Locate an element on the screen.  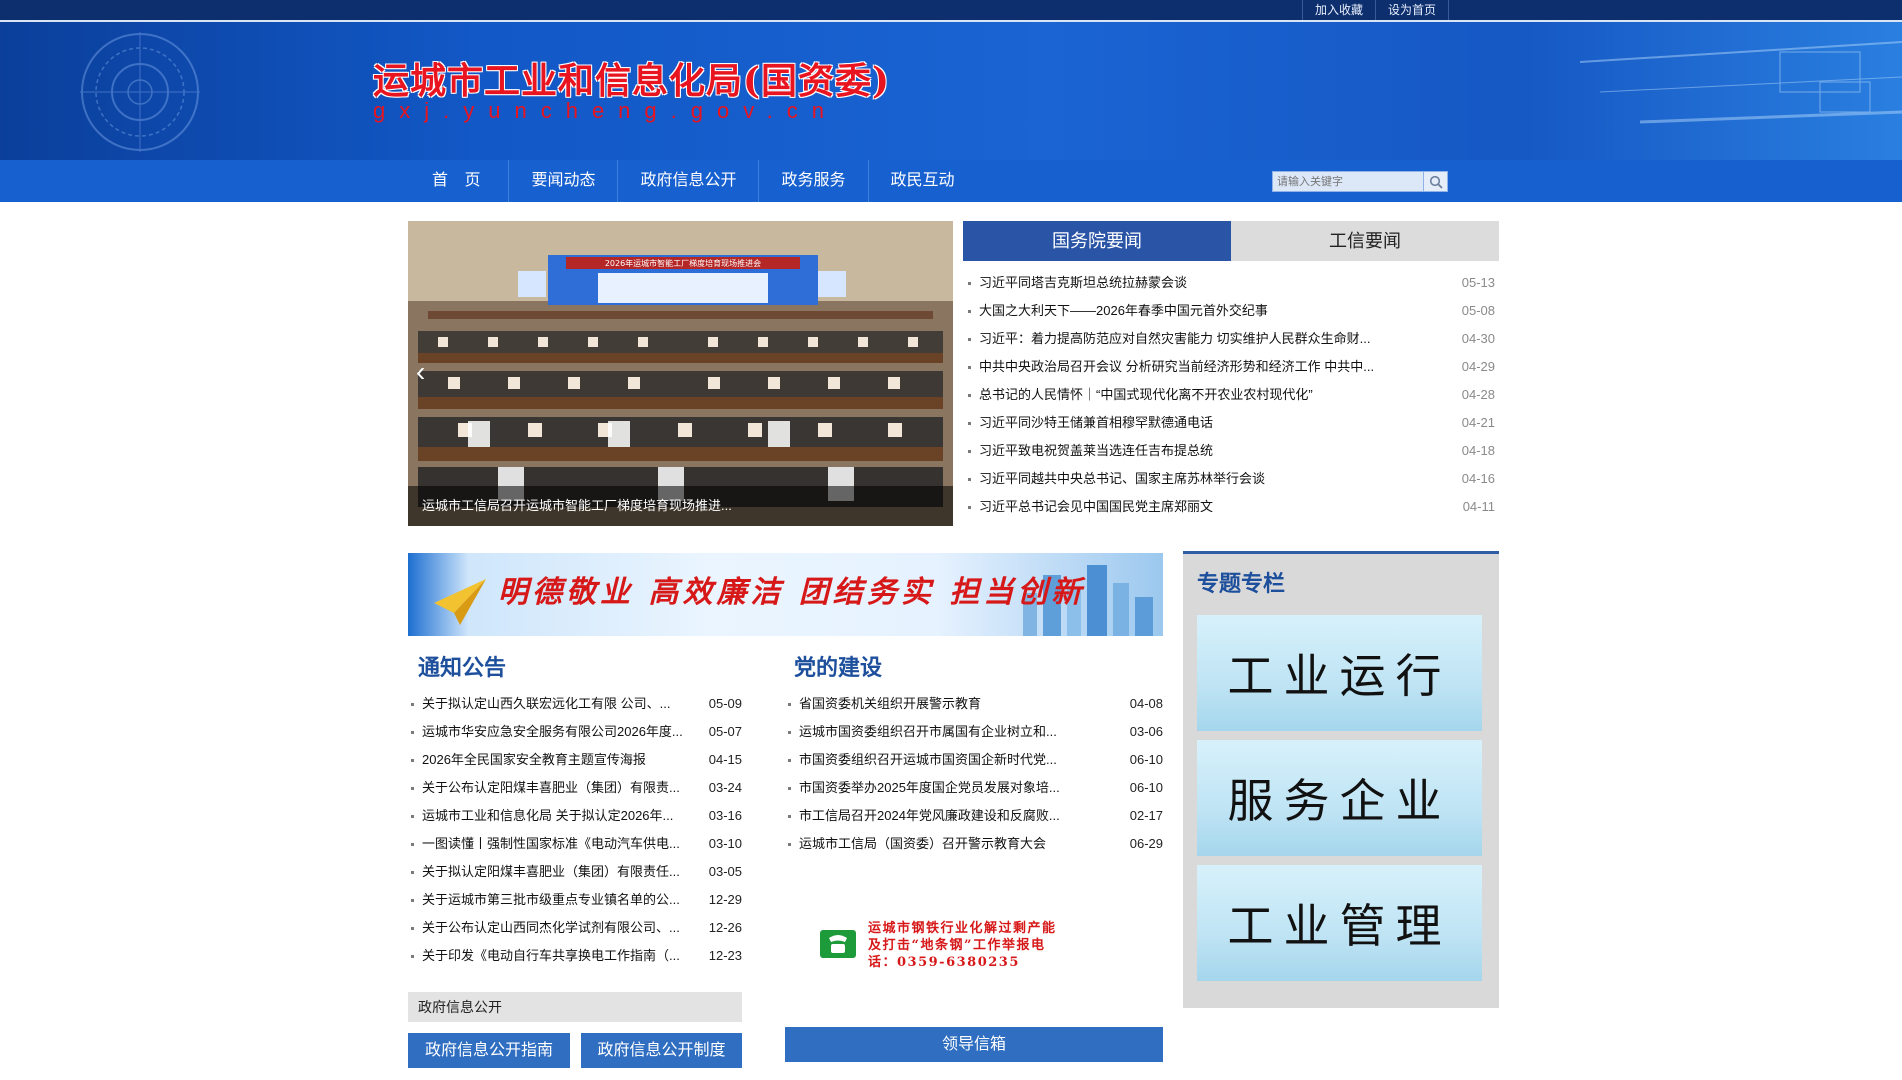
news-tabs: 国务院要闻 工信要闻 is located at coordinates (1231, 241).